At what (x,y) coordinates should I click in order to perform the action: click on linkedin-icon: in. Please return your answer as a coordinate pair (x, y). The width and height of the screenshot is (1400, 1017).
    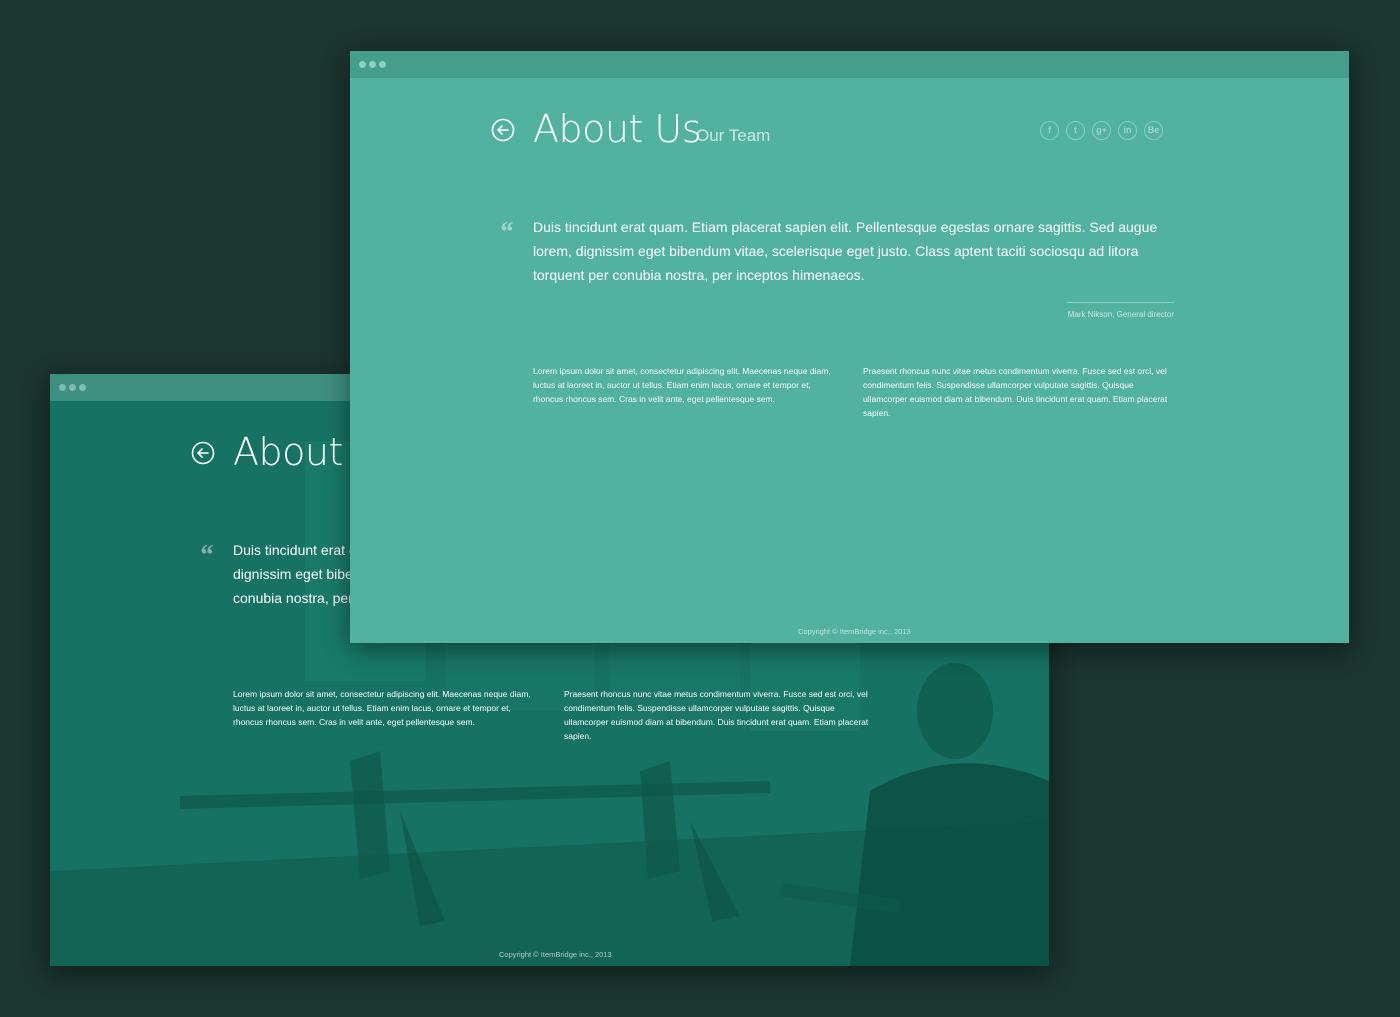
    Looking at the image, I should click on (1127, 130).